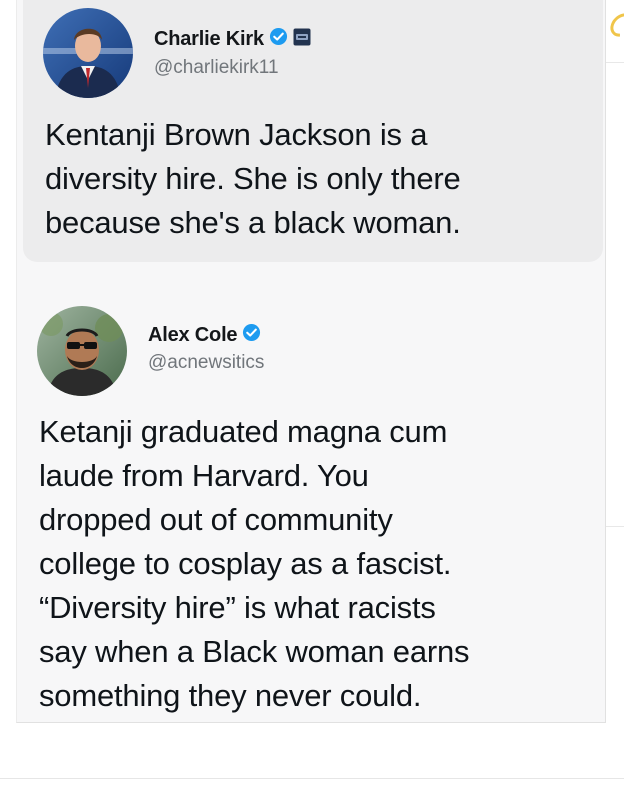  Describe the element at coordinates (193, 335) in the screenshot. I see `display-name: Alex Cole` at that location.